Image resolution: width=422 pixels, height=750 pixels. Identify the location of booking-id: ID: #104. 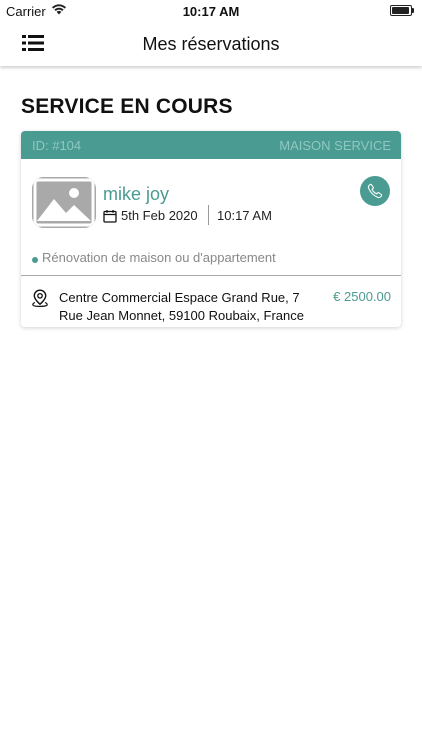
(57, 145).